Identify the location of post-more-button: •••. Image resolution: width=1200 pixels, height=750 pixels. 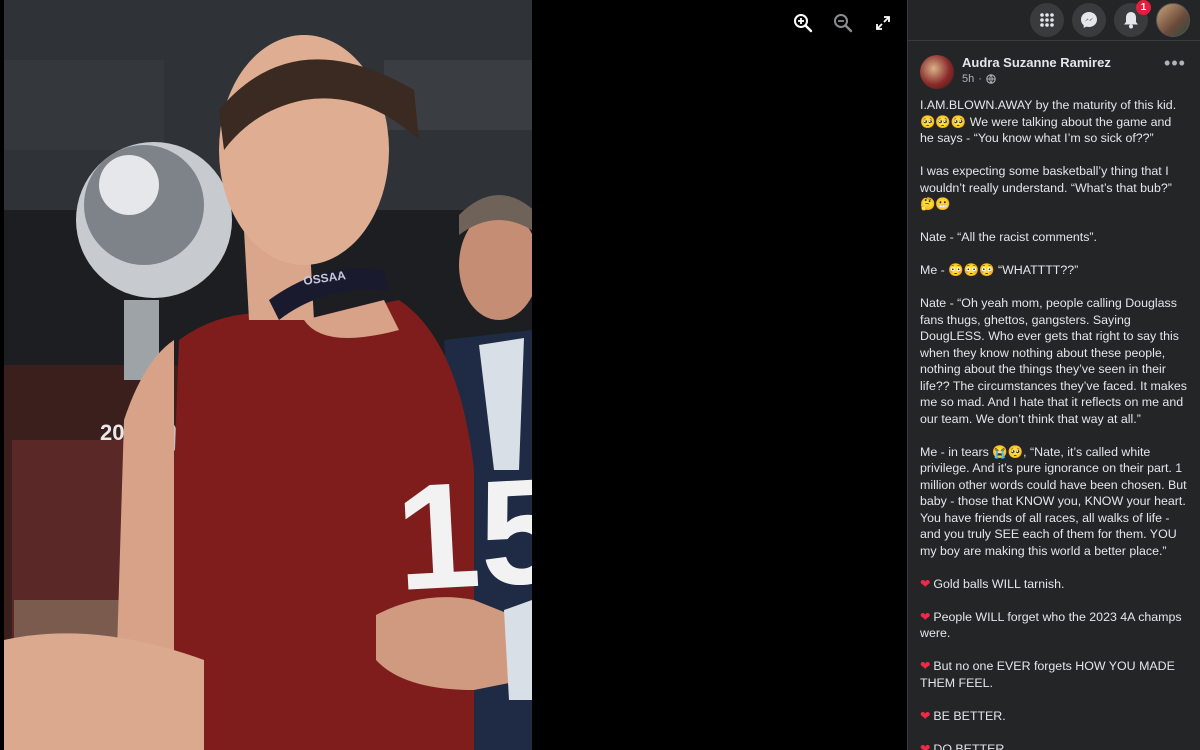
(1175, 63).